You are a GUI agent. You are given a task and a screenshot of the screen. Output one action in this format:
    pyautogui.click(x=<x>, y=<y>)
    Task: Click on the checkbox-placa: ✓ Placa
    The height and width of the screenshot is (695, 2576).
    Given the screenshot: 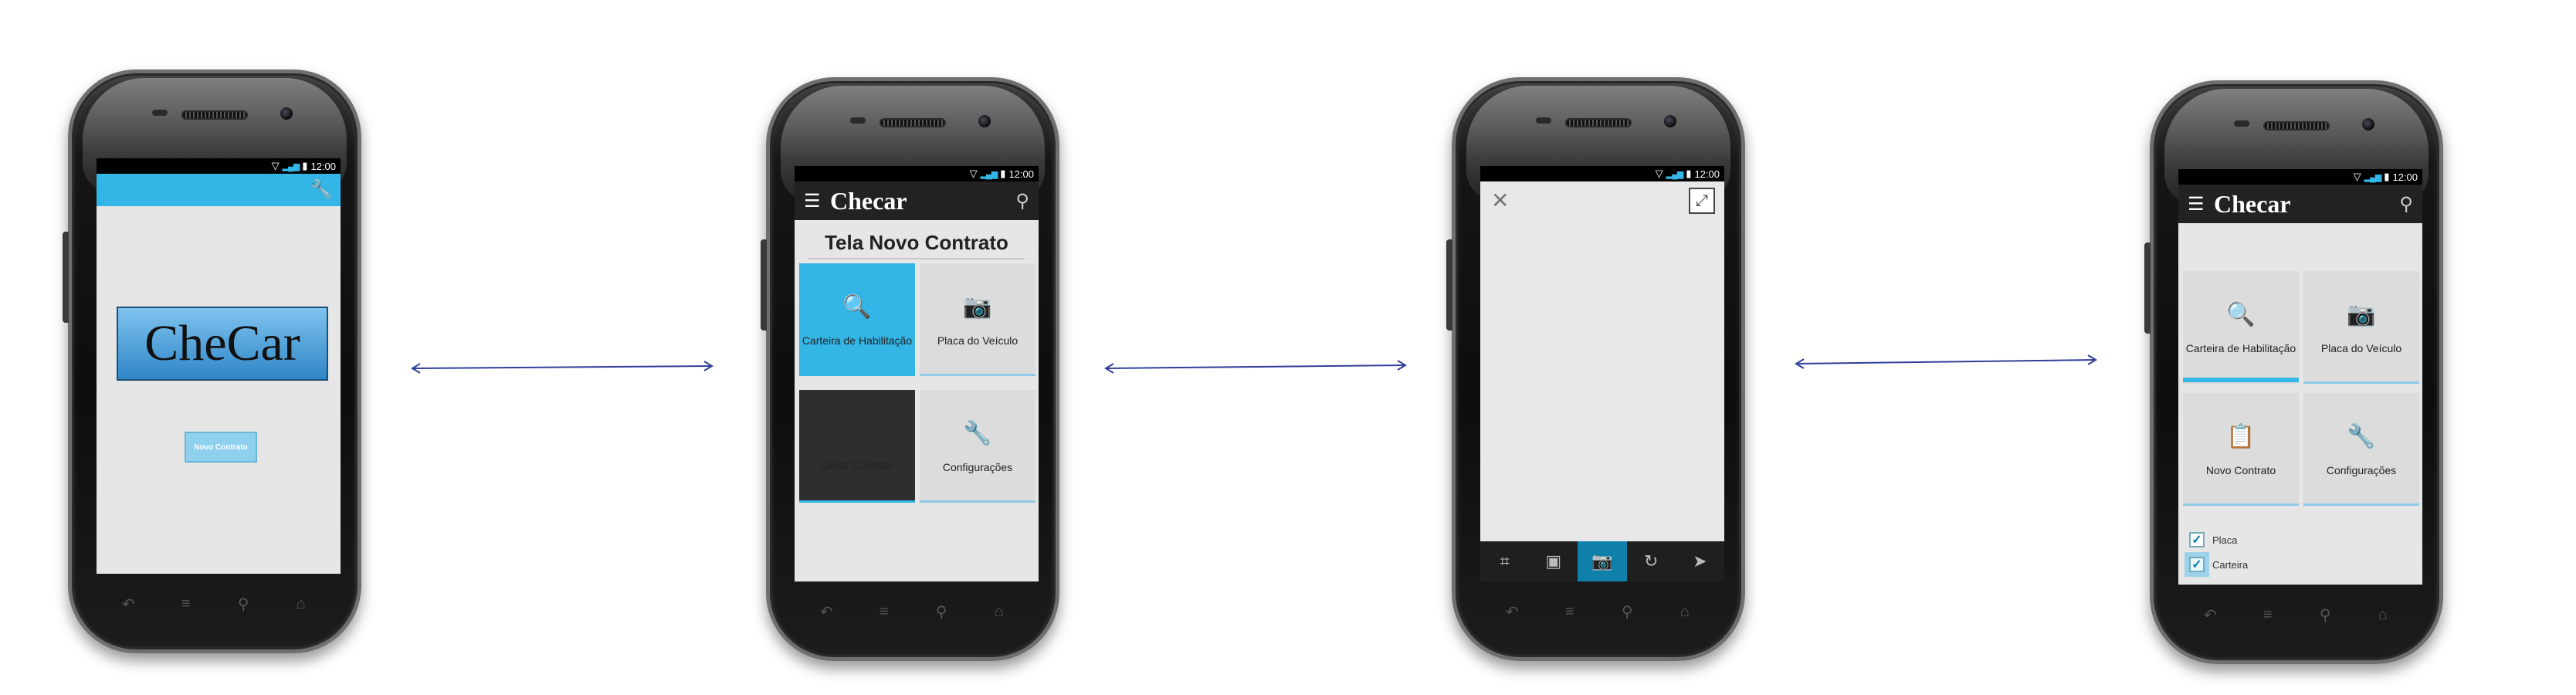 What is the action you would take?
    pyautogui.click(x=2213, y=540)
    